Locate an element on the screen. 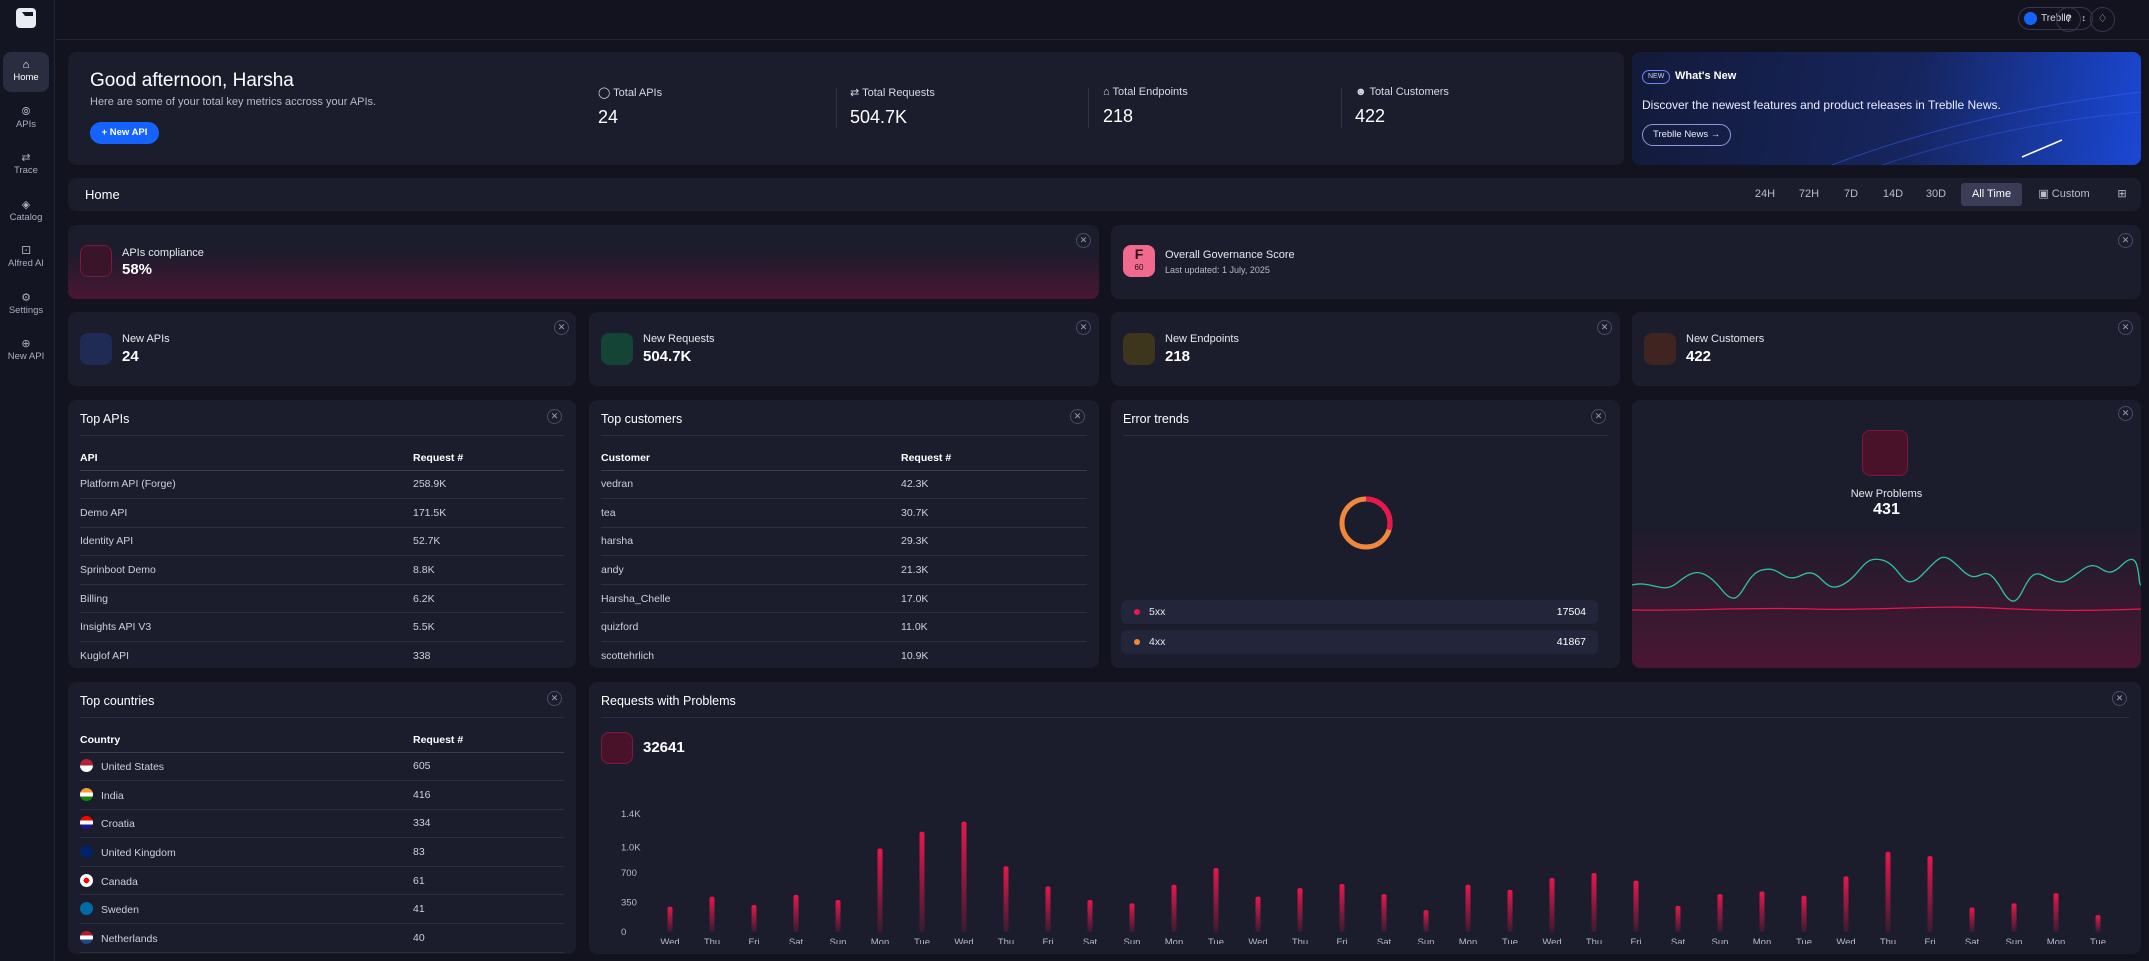 The width and height of the screenshot is (2149, 961). table-row: Canada 61 is located at coordinates (322, 881).